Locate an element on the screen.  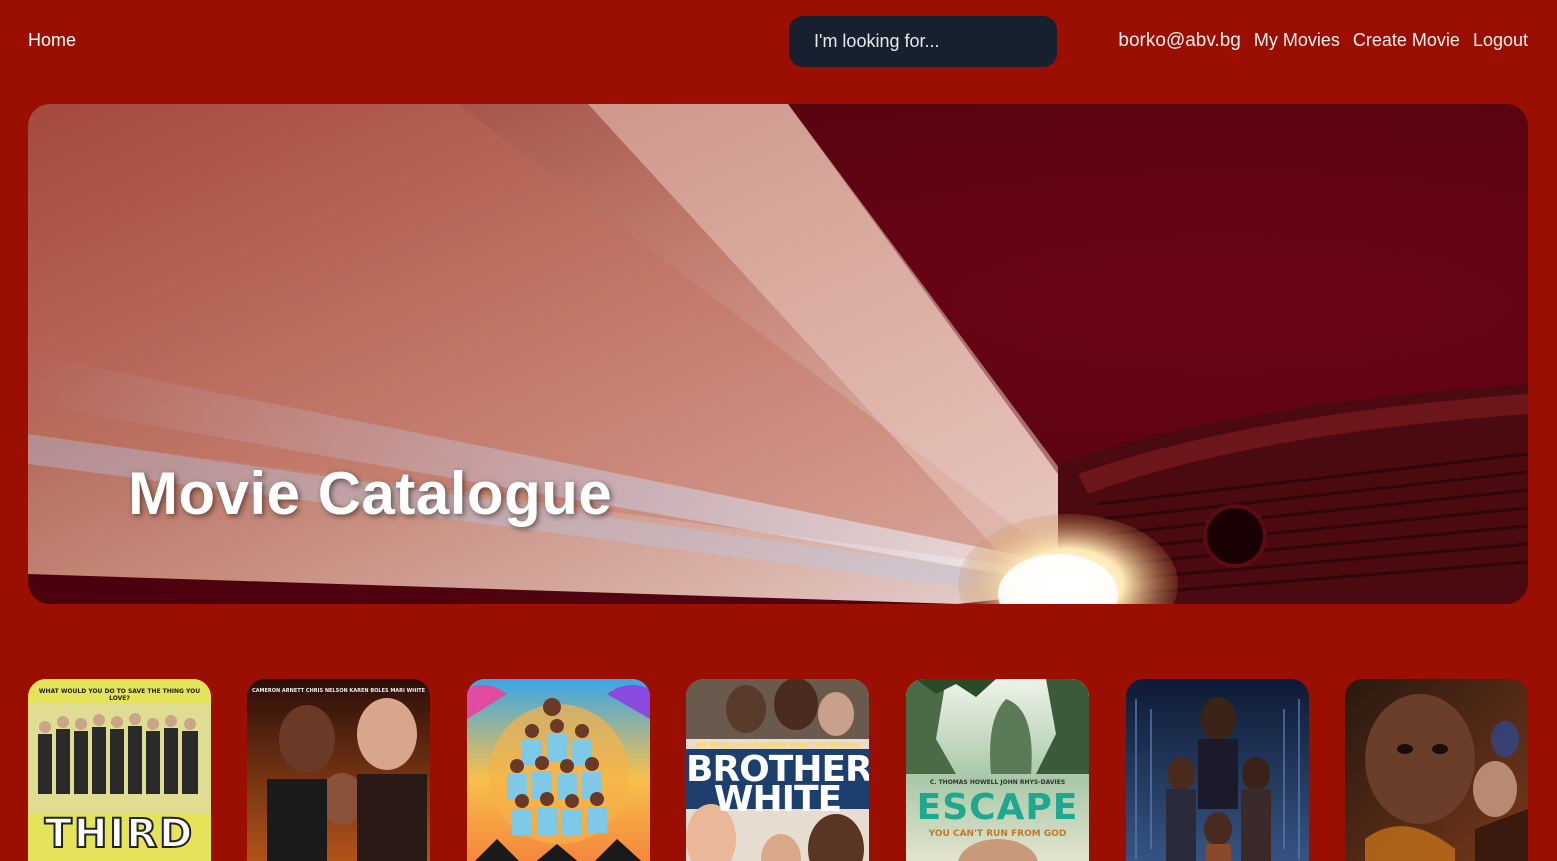
search-box is located at coordinates (923, 41).